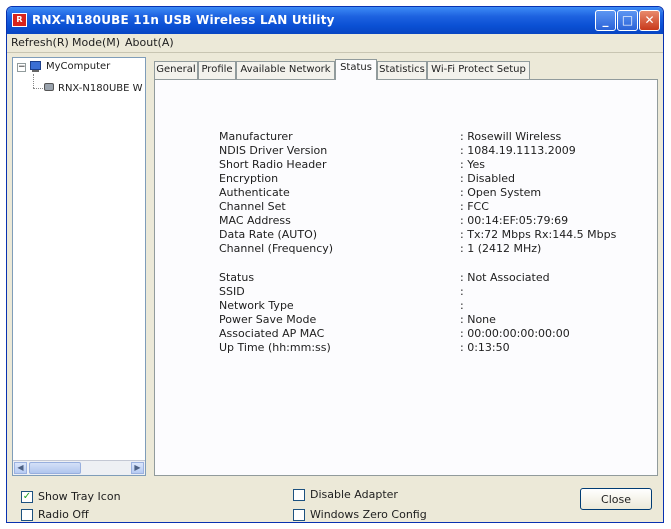 Image resolution: width=671 pixels, height=529 pixels. What do you see at coordinates (501, 192) in the screenshot?
I see `field-value: : Open System` at bounding box center [501, 192].